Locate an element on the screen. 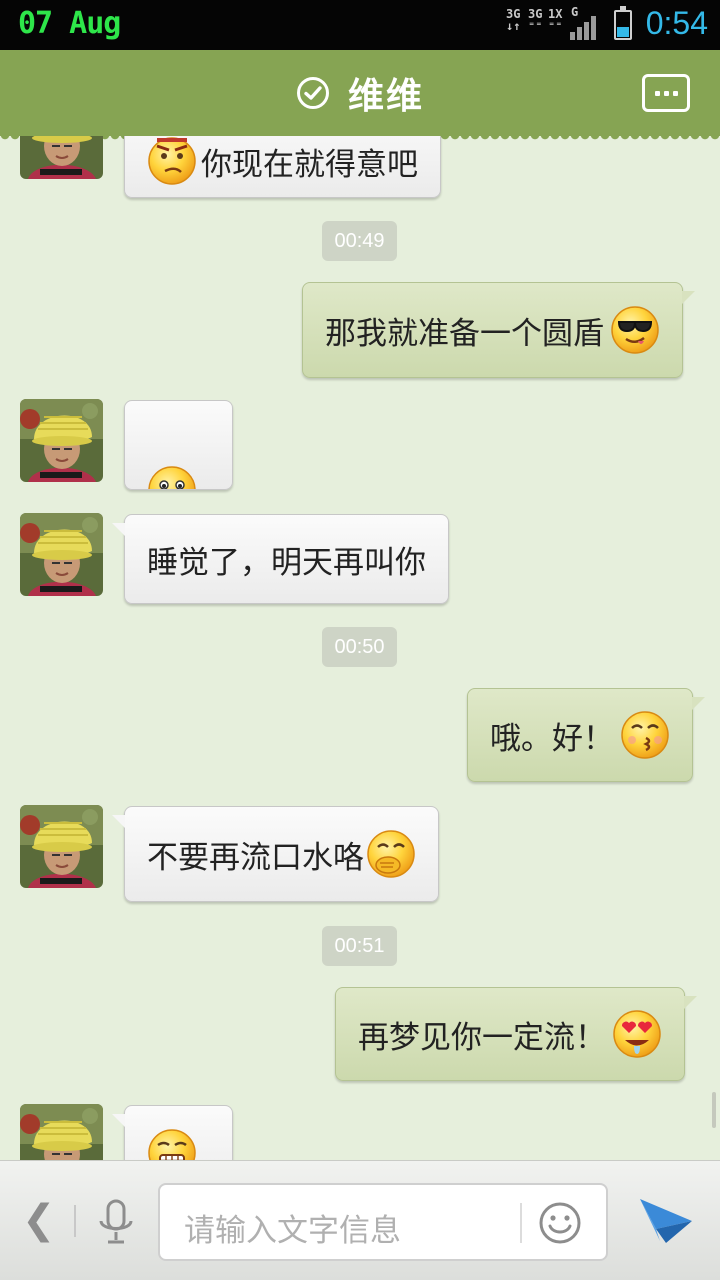 The height and width of the screenshot is (1280, 720). send-icon is located at coordinates (666, 1220).